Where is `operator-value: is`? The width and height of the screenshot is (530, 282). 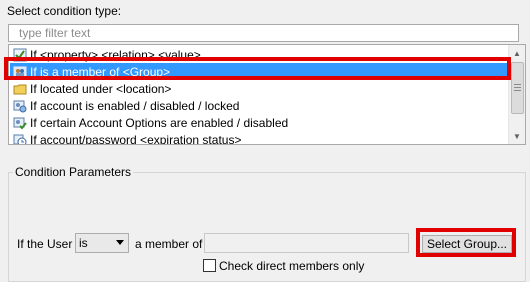 operator-value: is is located at coordinates (83, 243).